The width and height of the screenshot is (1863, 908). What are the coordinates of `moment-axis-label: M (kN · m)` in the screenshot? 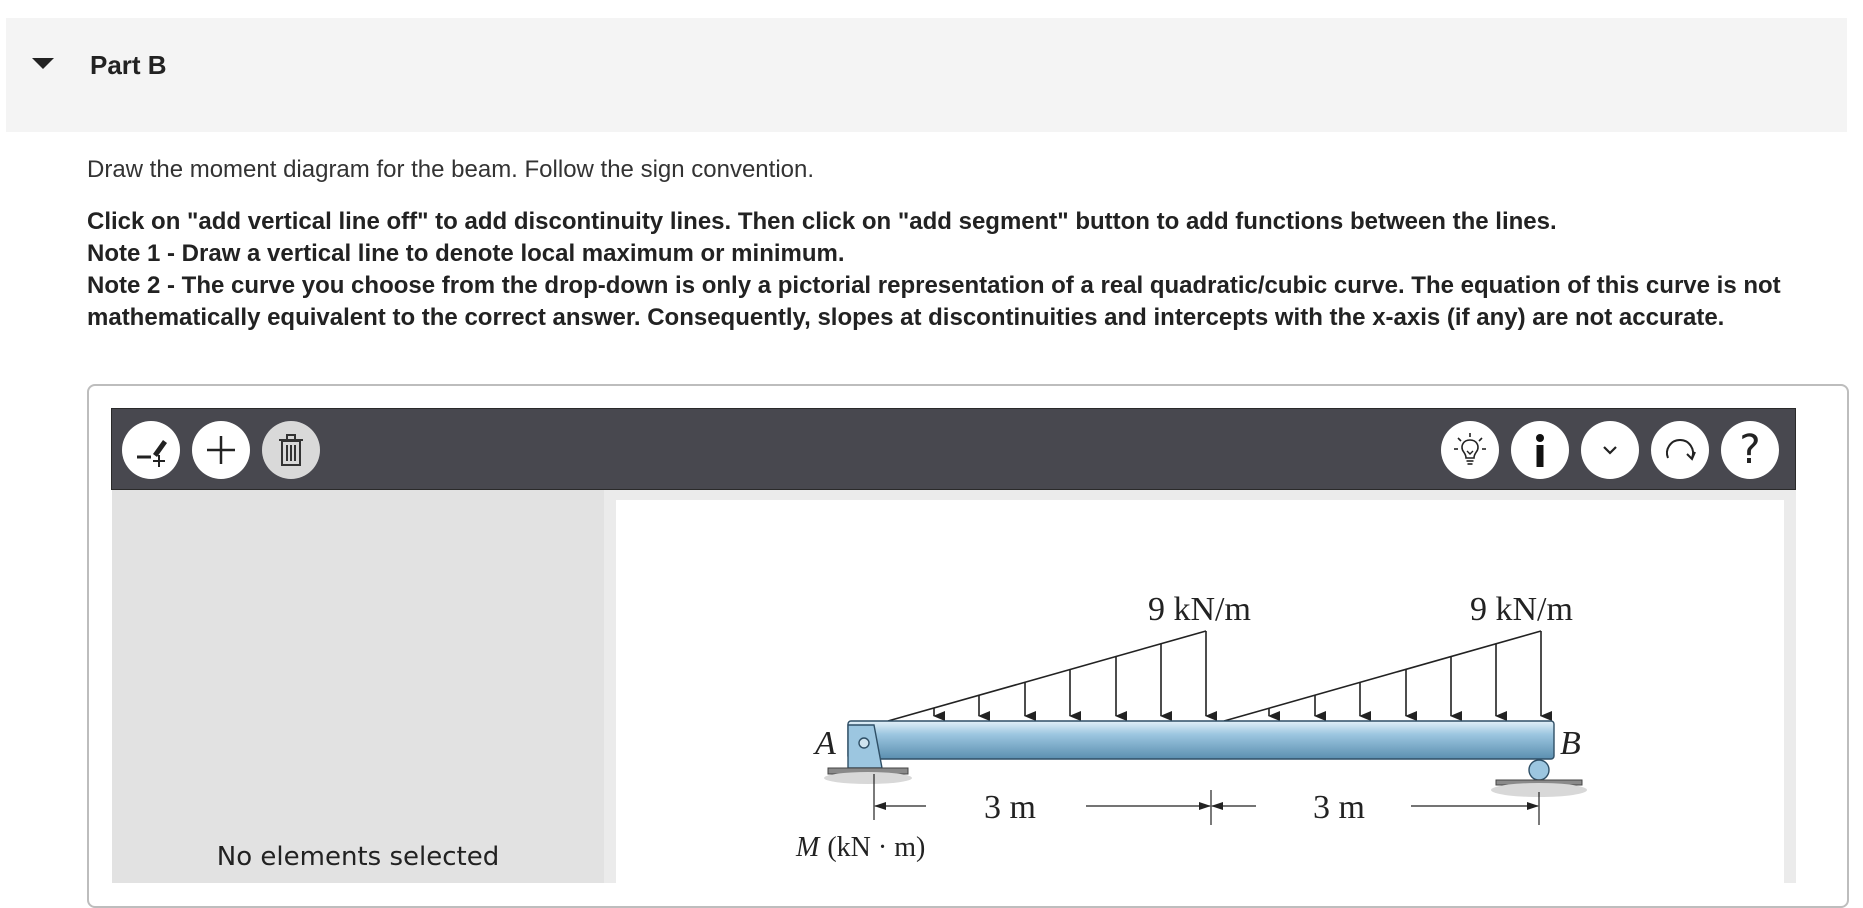 It's located at (860, 847).